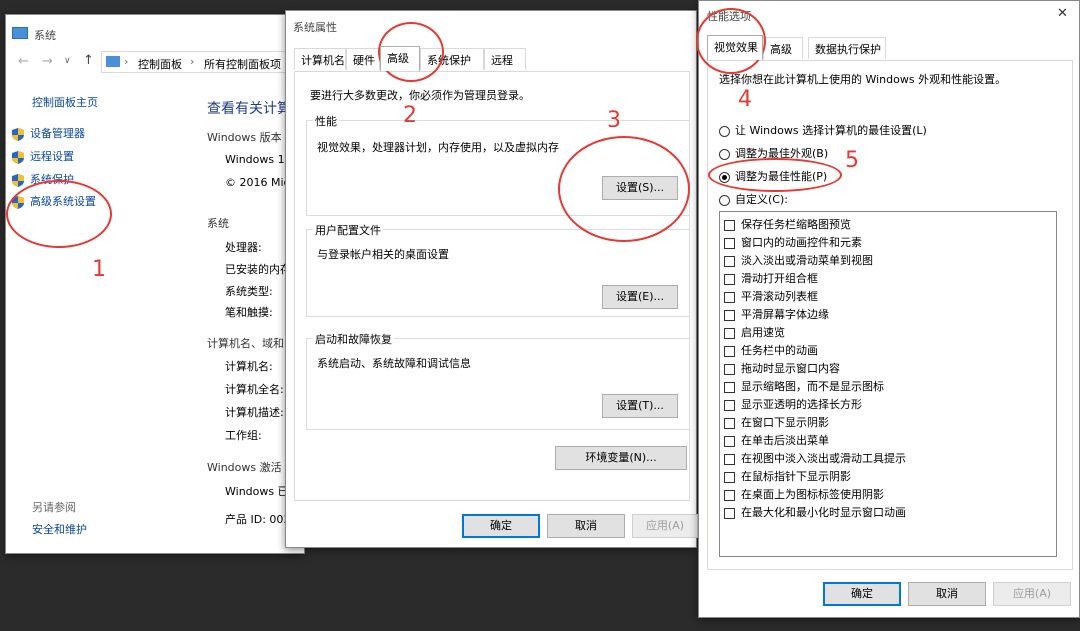  What do you see at coordinates (812, 494) in the screenshot?
I see `checkbox-label: 在桌面上为图标标签使用阴影` at bounding box center [812, 494].